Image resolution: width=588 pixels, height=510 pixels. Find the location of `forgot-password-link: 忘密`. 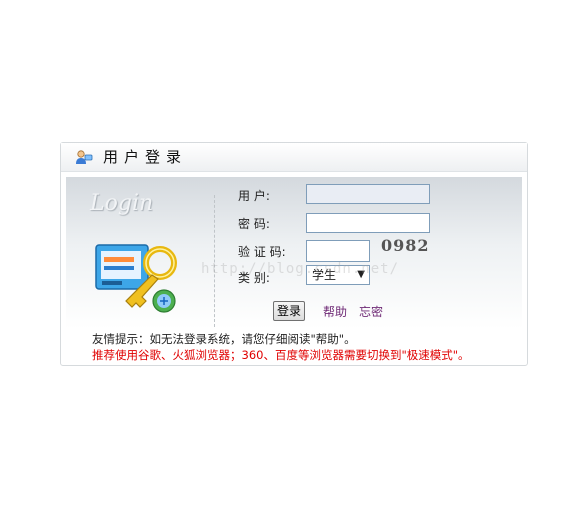

forgot-password-link: 忘密 is located at coordinates (371, 311).